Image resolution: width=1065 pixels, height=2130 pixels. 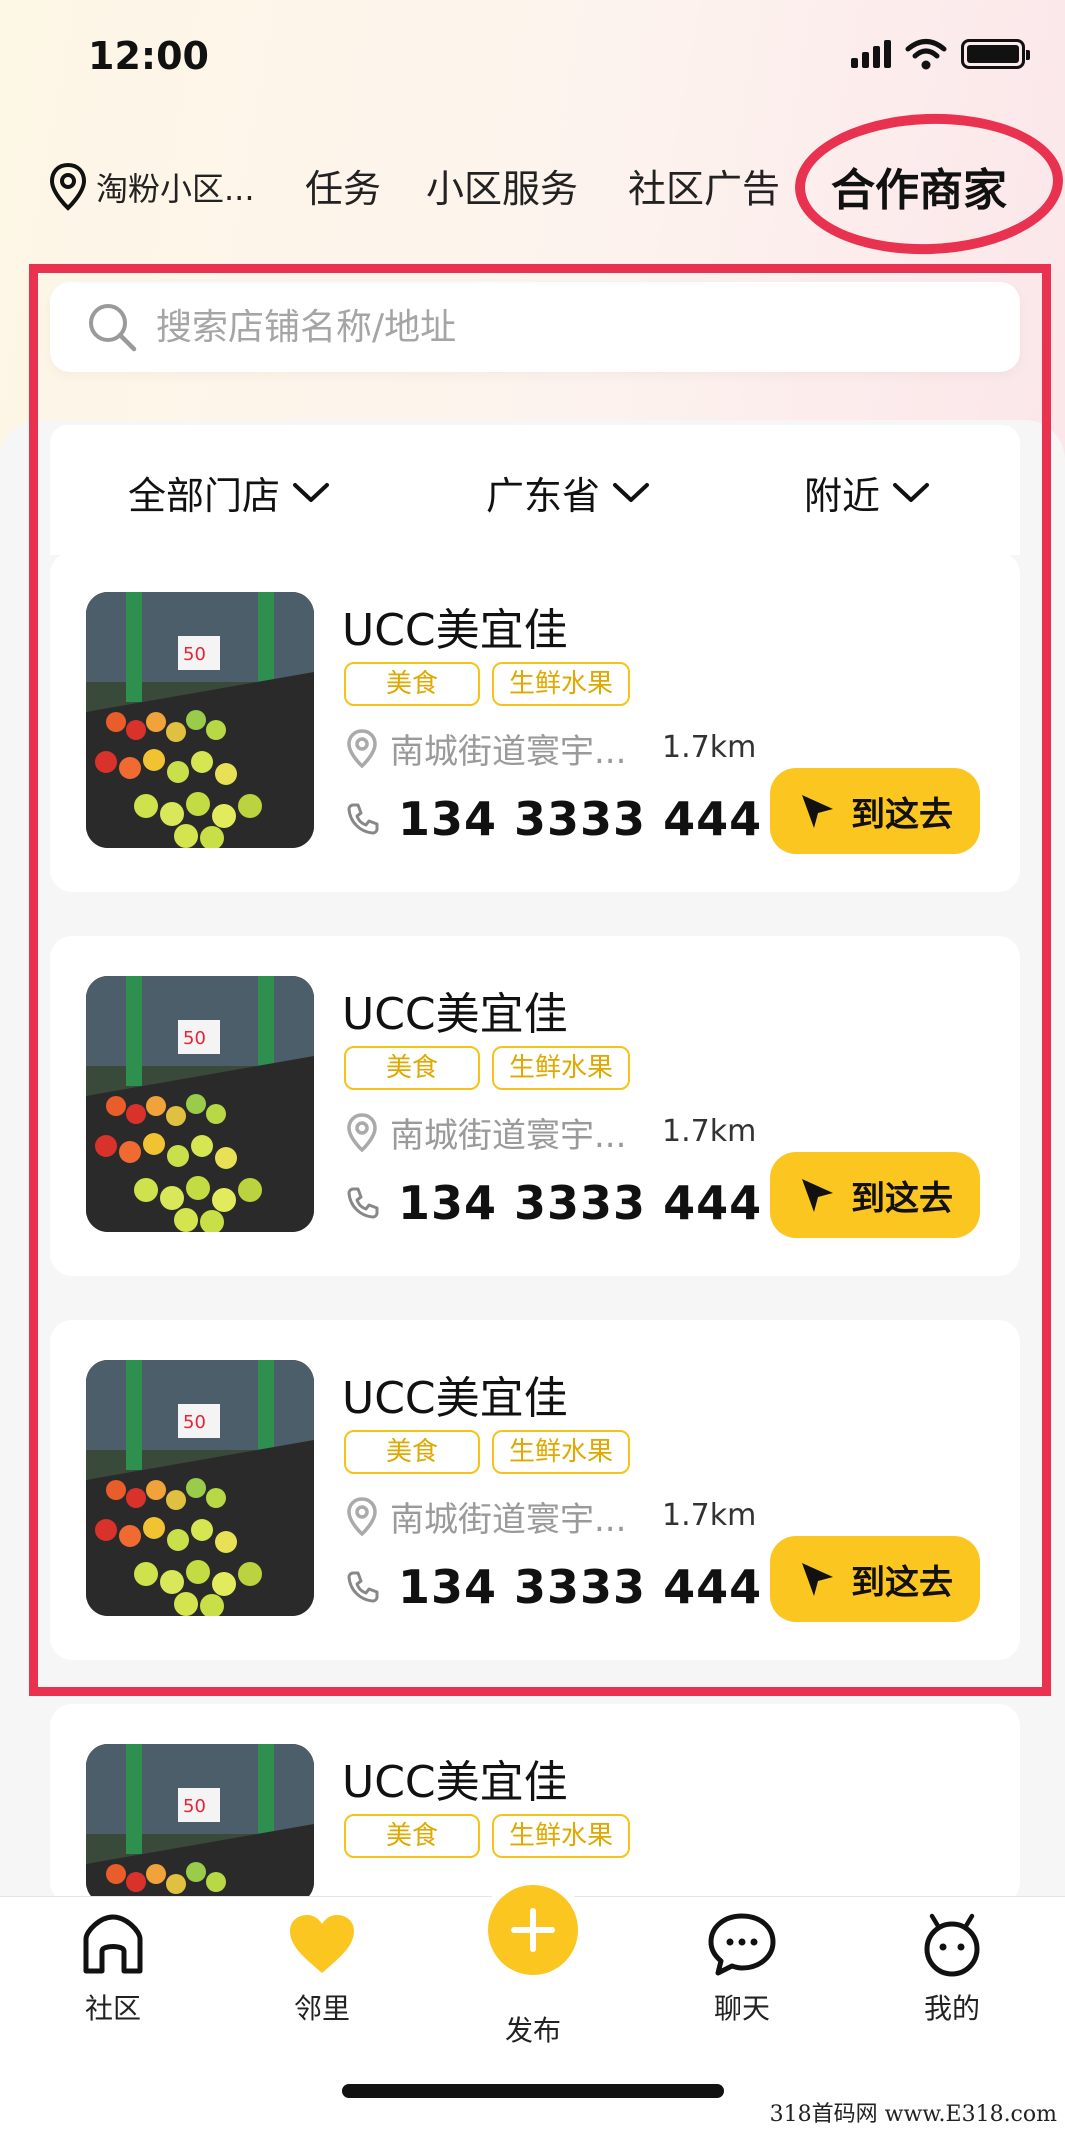 I want to click on filter-range-label: 附近, so click(x=842, y=496).